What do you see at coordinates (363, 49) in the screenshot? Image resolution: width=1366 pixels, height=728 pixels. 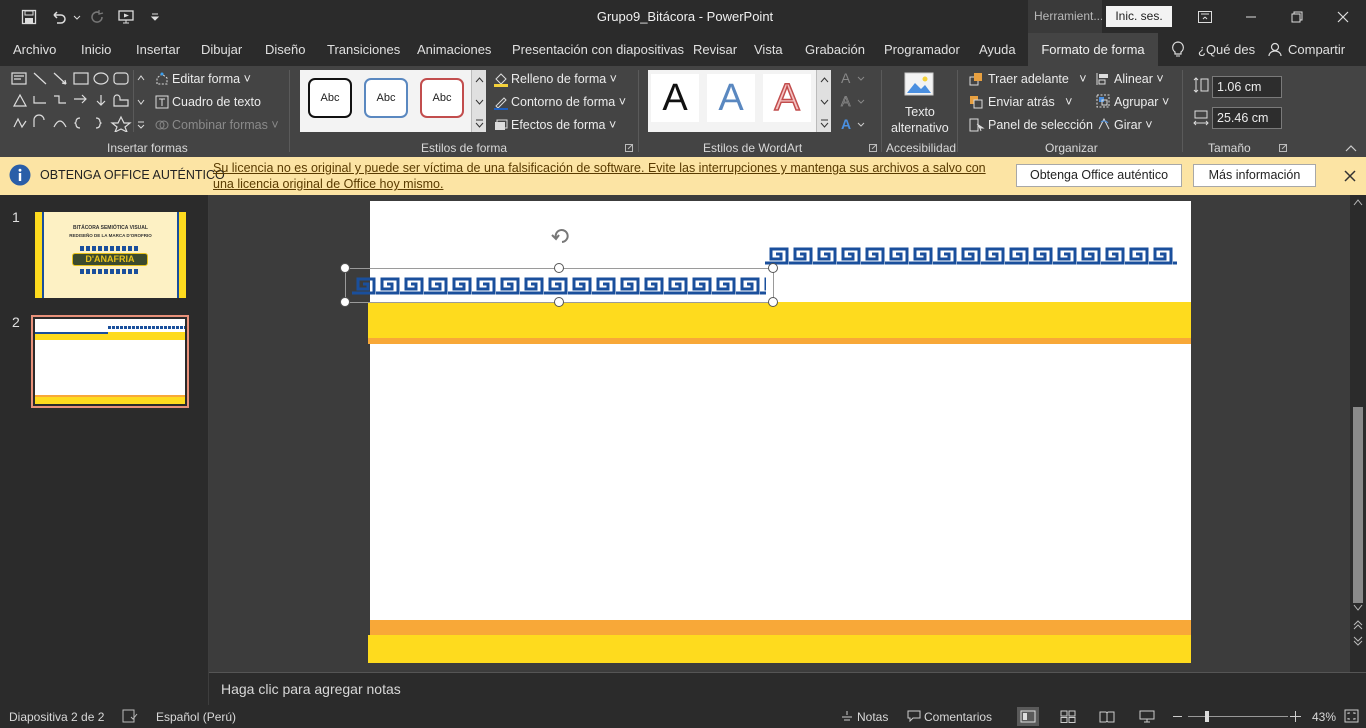 I see `tab-transiciones: Transiciones` at bounding box center [363, 49].